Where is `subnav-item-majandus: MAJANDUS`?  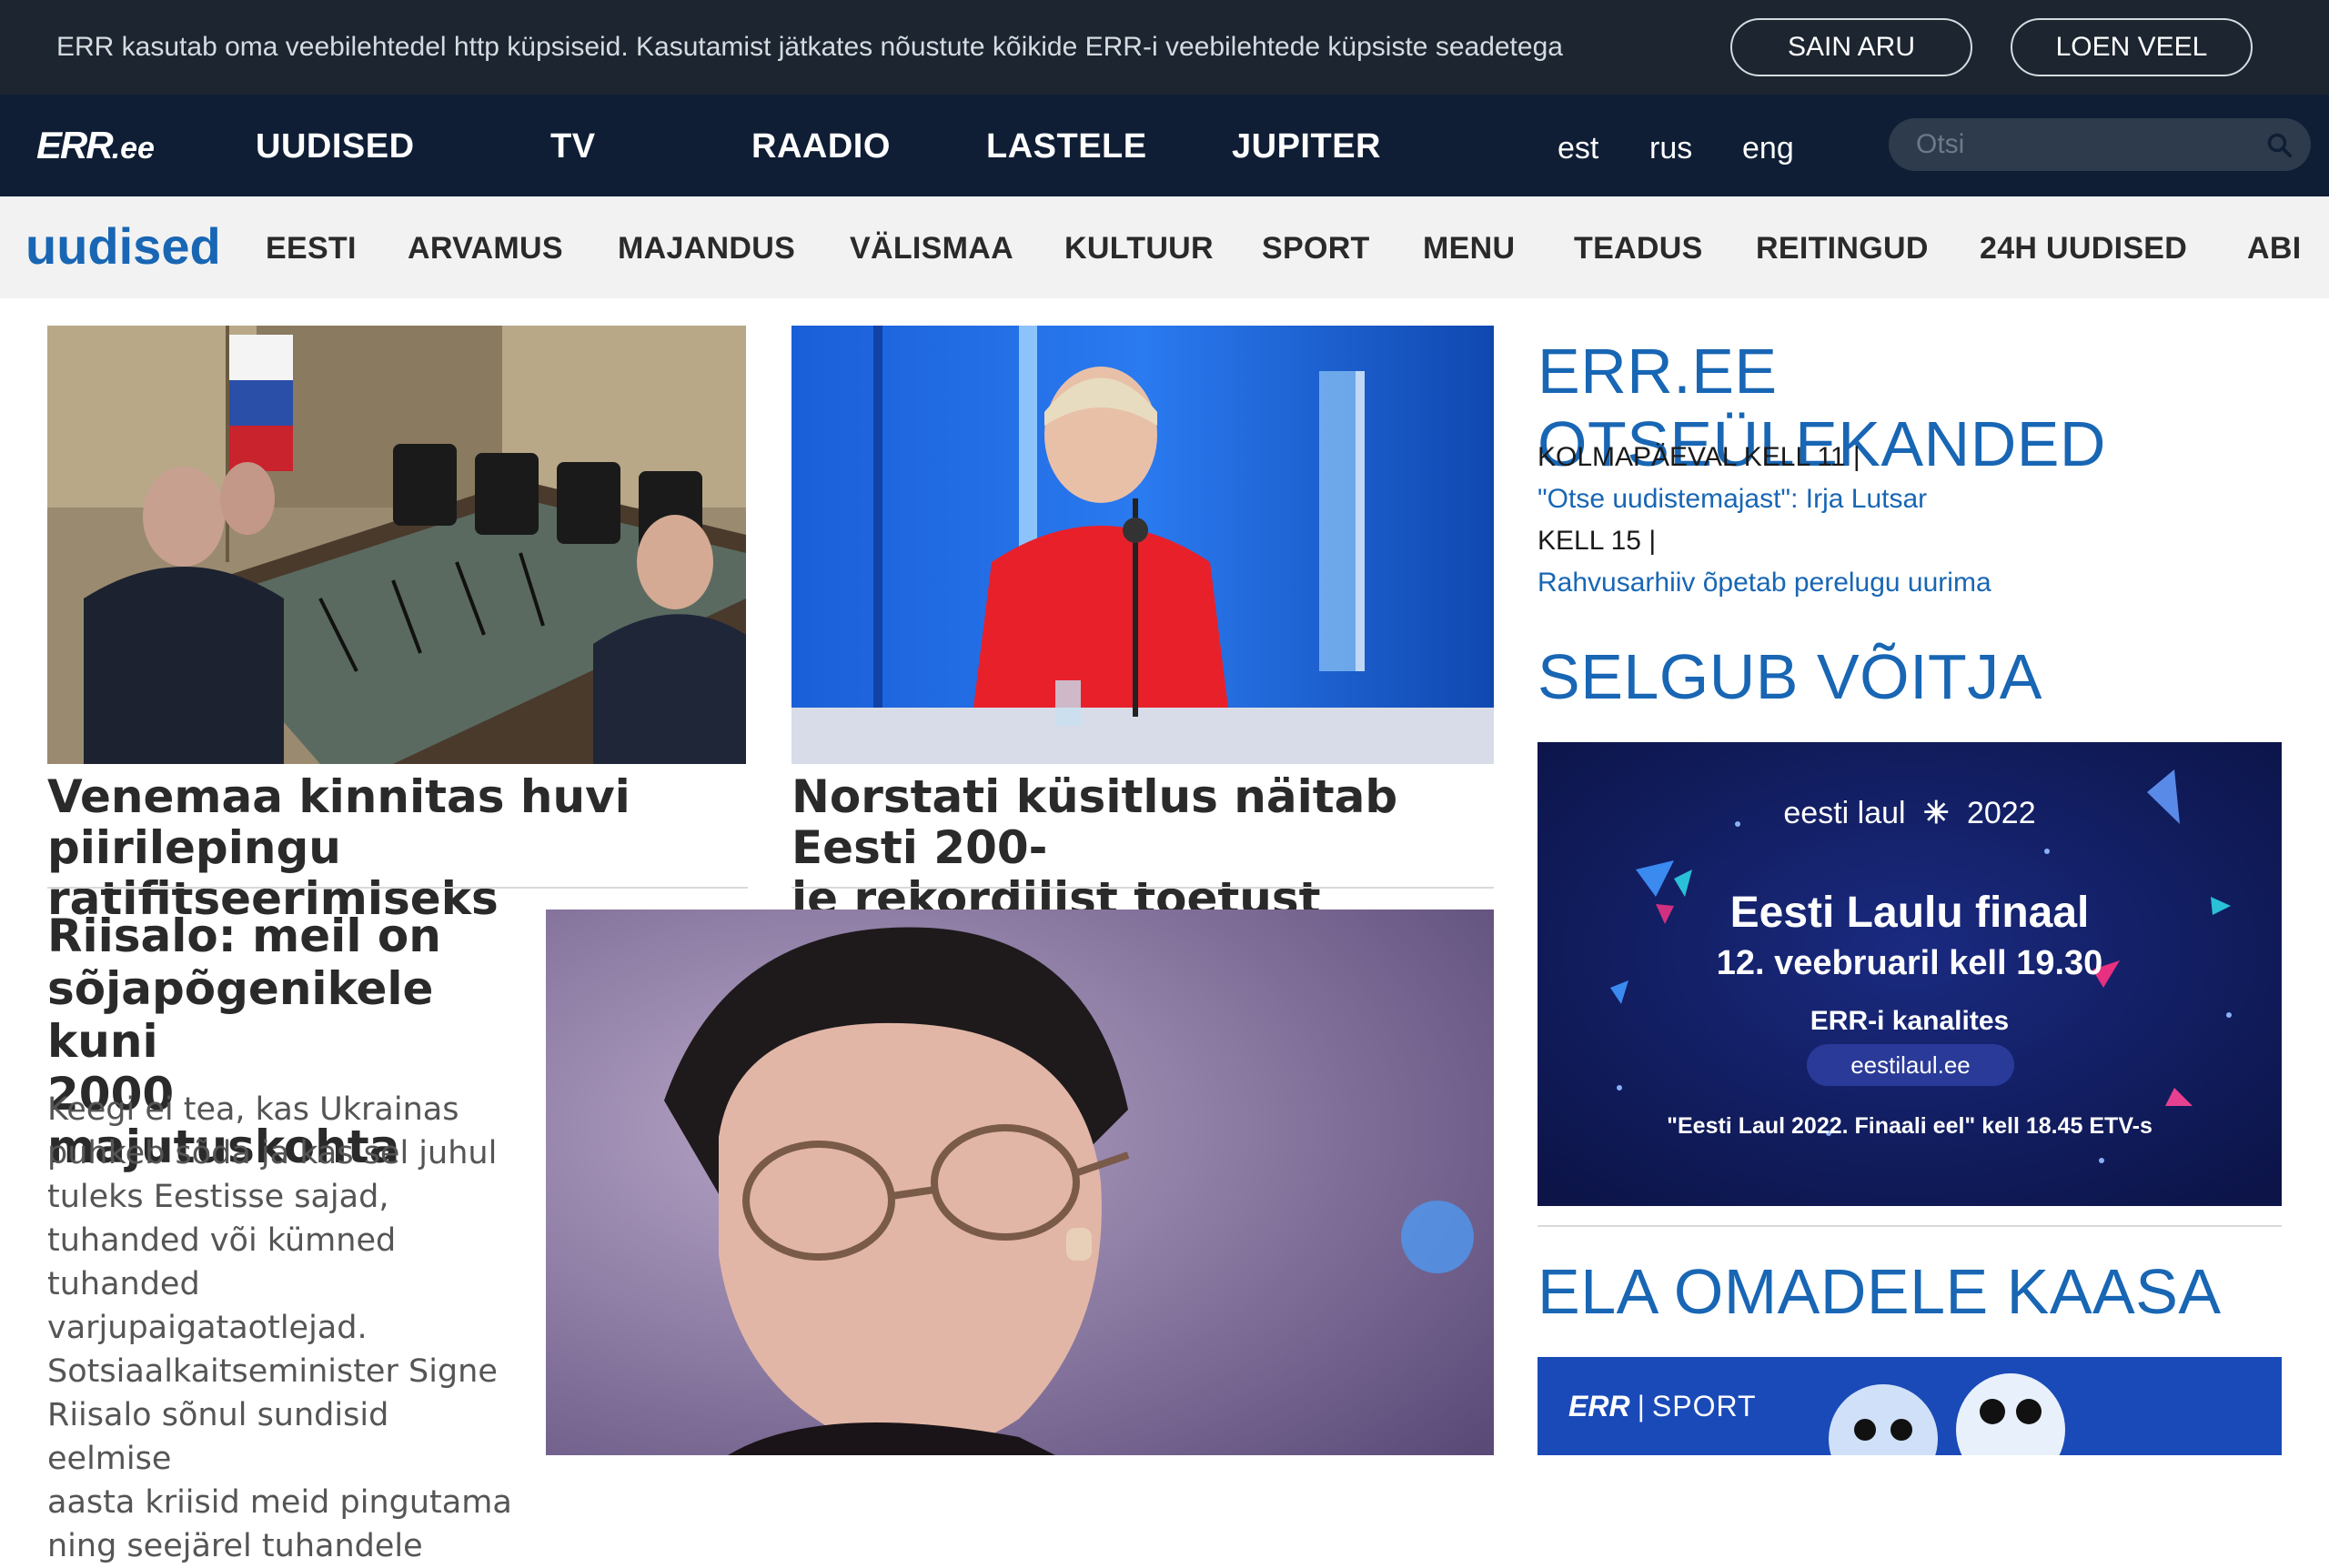 subnav-item-majandus: MAJANDUS is located at coordinates (706, 248).